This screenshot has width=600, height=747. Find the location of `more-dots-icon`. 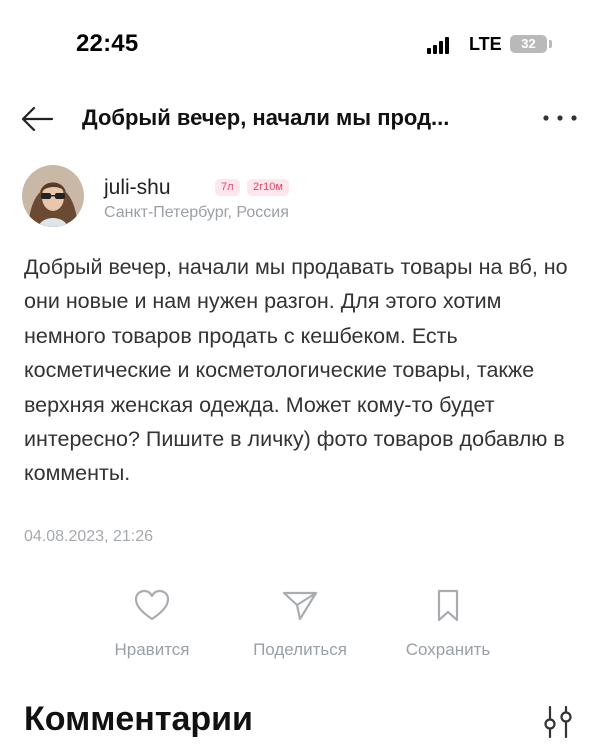

more-dots-icon is located at coordinates (560, 118).